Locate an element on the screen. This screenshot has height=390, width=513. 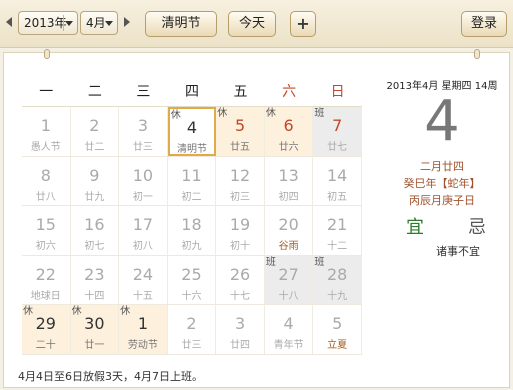
day-cell: 24 十五 is located at coordinates (143, 279).